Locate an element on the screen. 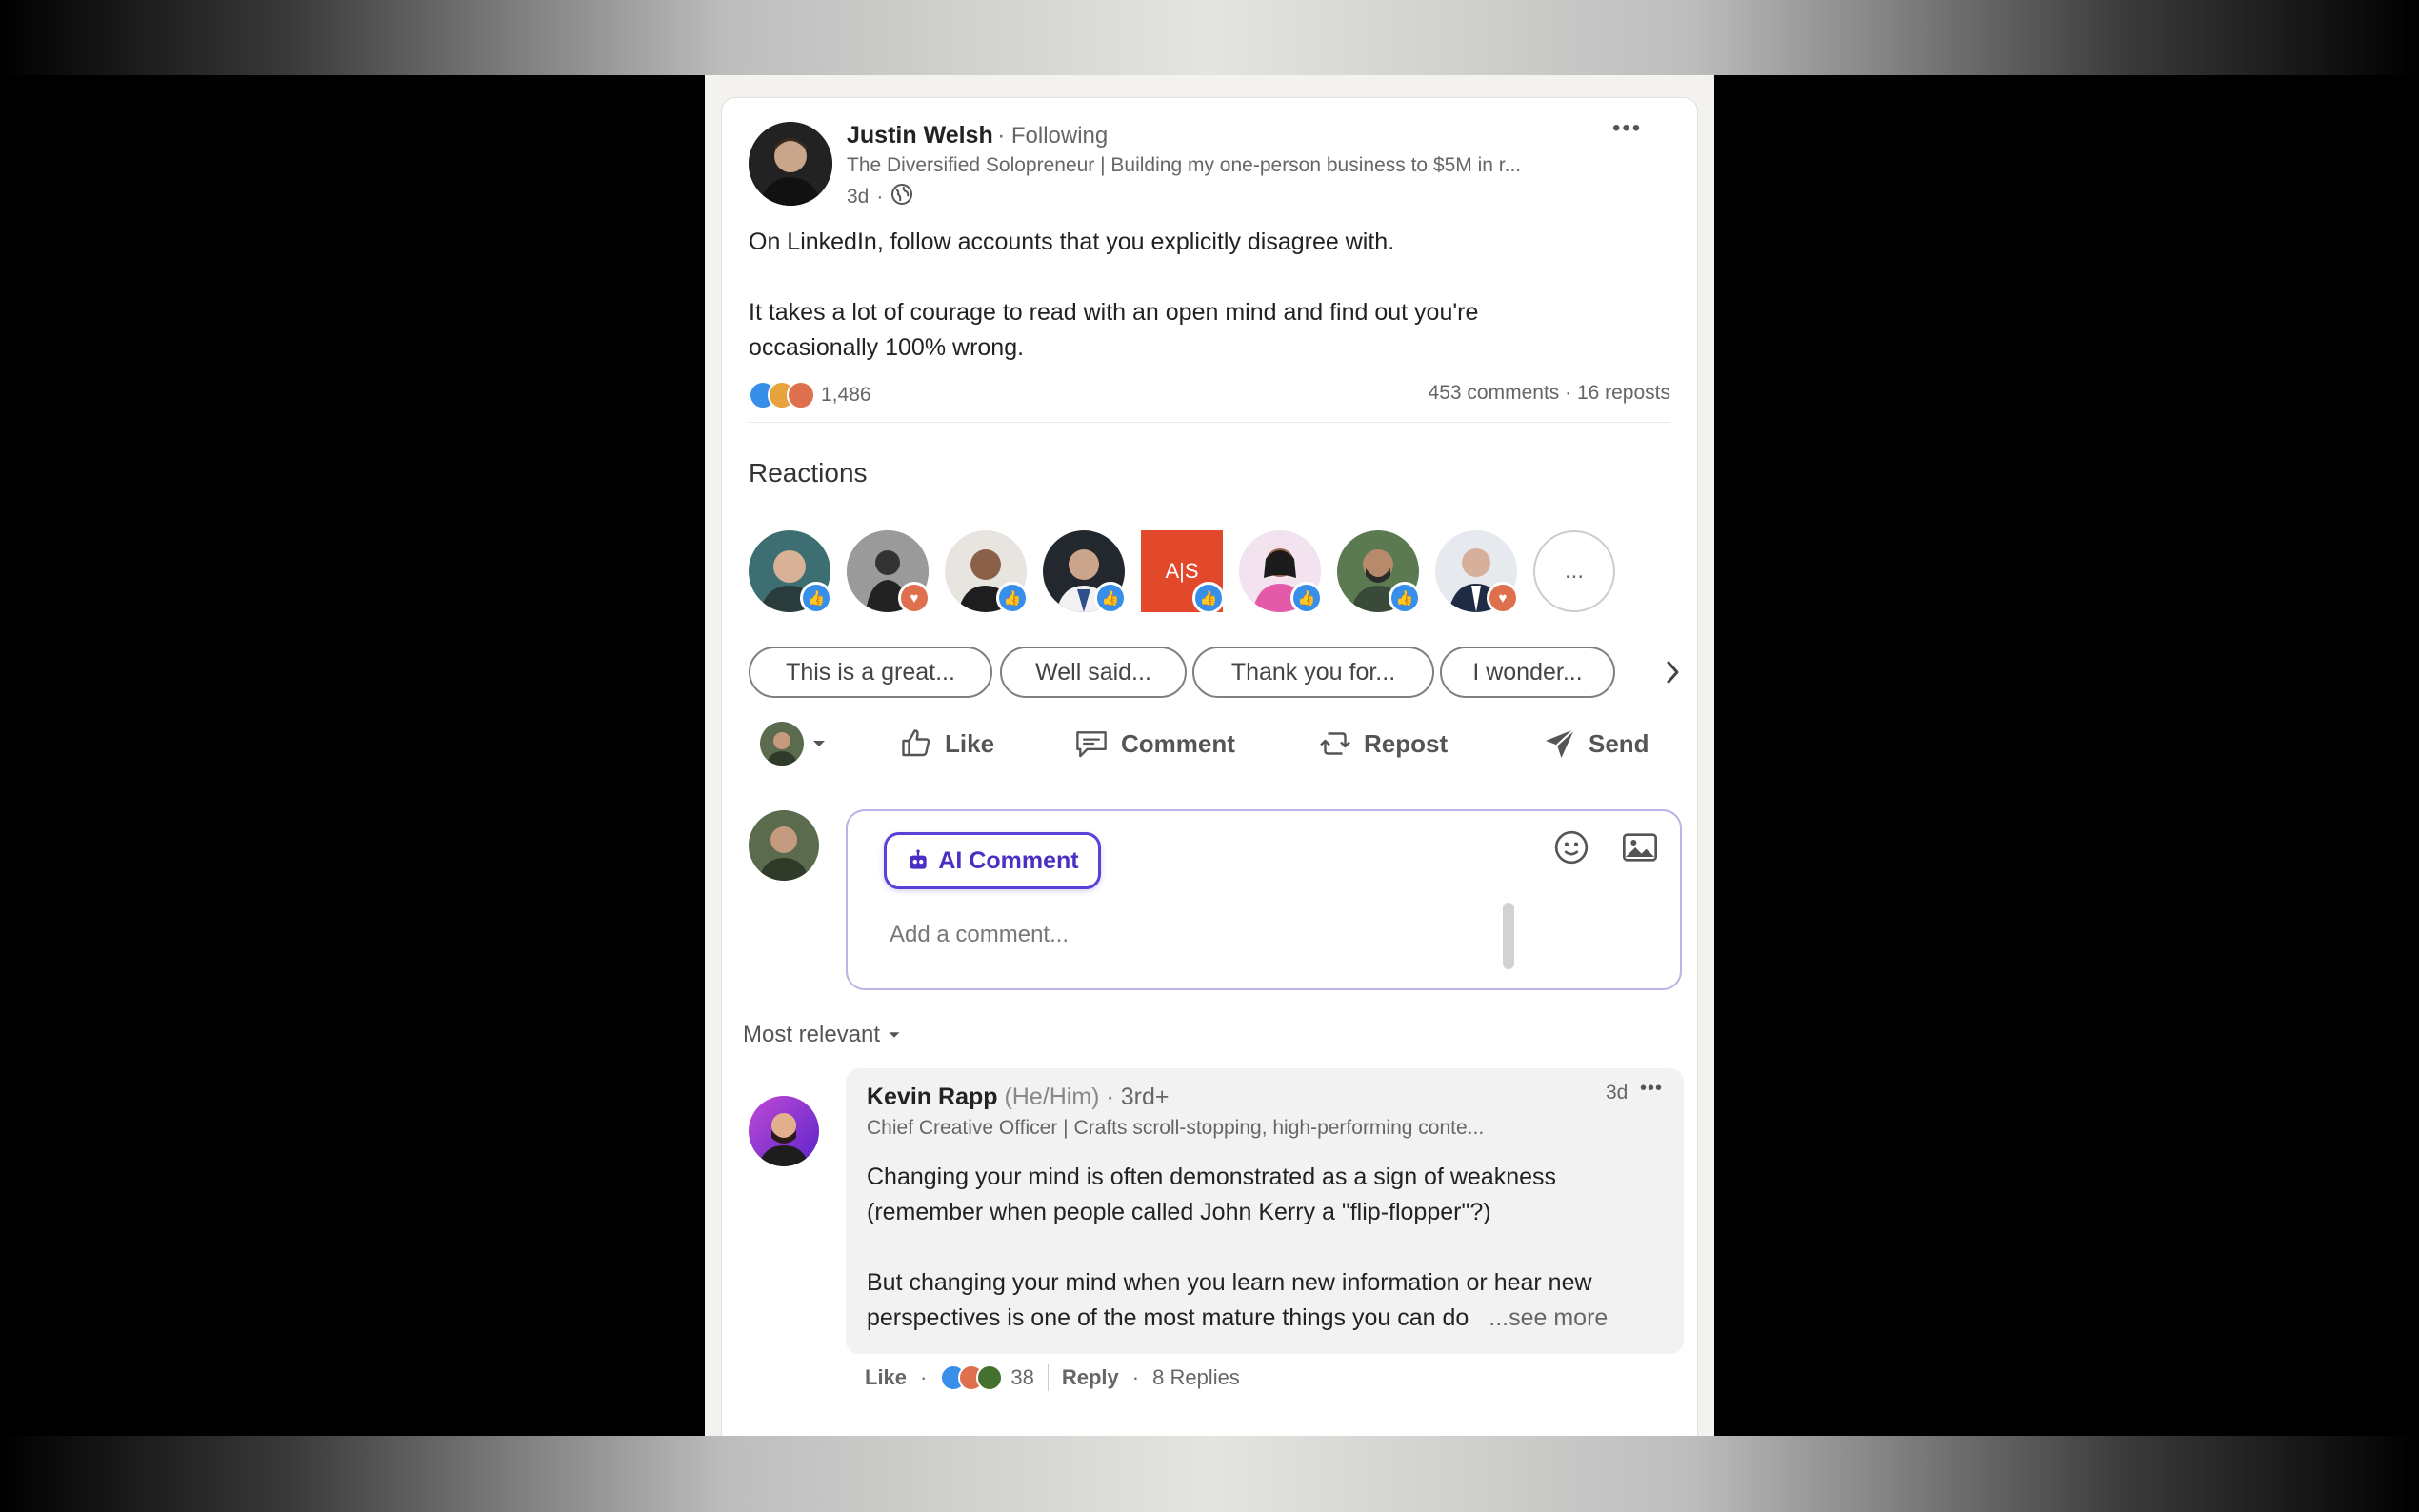 Image resolution: width=2419 pixels, height=1512 pixels. reply-button: Reply is located at coordinates (1090, 1377).